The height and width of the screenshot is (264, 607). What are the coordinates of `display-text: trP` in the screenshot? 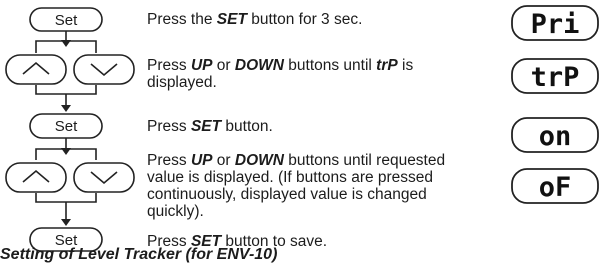 It's located at (555, 77).